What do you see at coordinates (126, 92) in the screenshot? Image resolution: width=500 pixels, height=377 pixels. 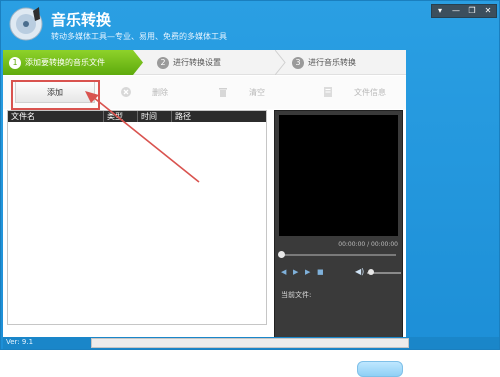 I see `x-circle-icon` at bounding box center [126, 92].